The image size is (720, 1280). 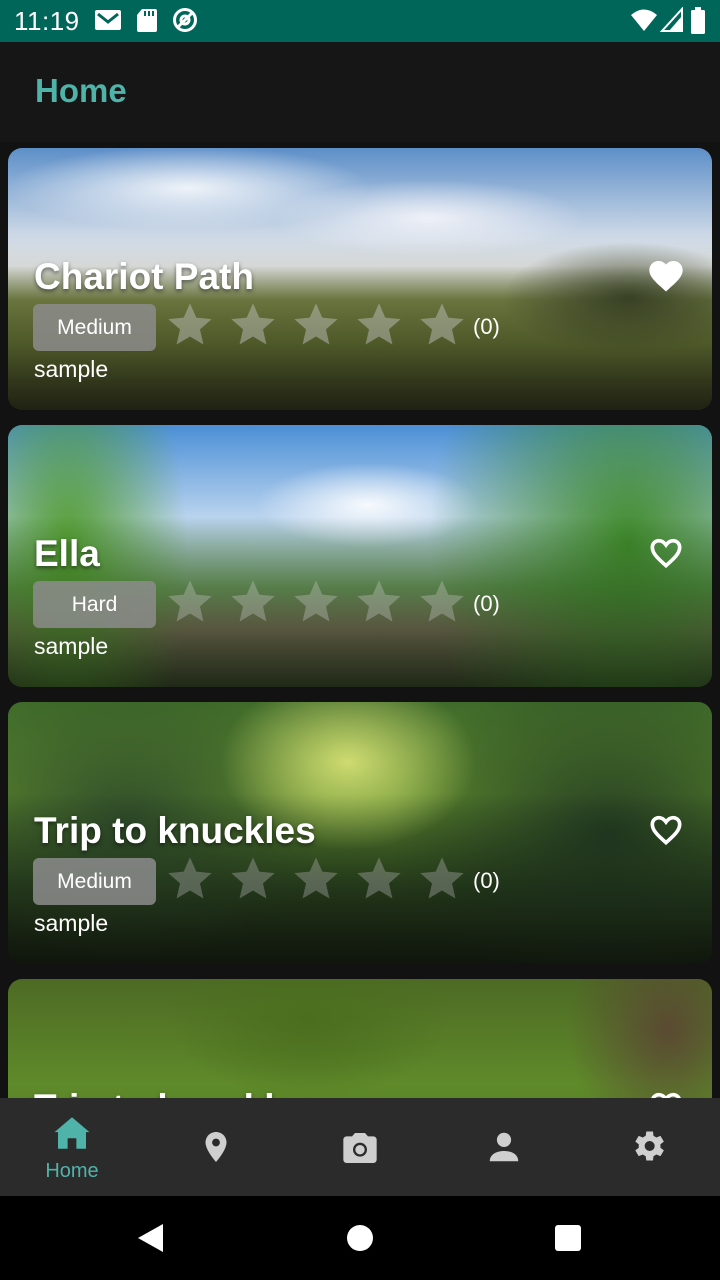 I want to click on nav-item-profile, so click(x=504, y=1147).